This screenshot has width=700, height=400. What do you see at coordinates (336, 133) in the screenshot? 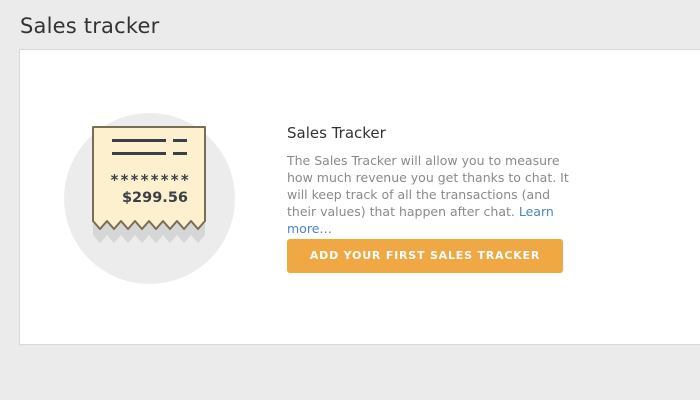
I see `card-heading: Sales Tracker` at bounding box center [336, 133].